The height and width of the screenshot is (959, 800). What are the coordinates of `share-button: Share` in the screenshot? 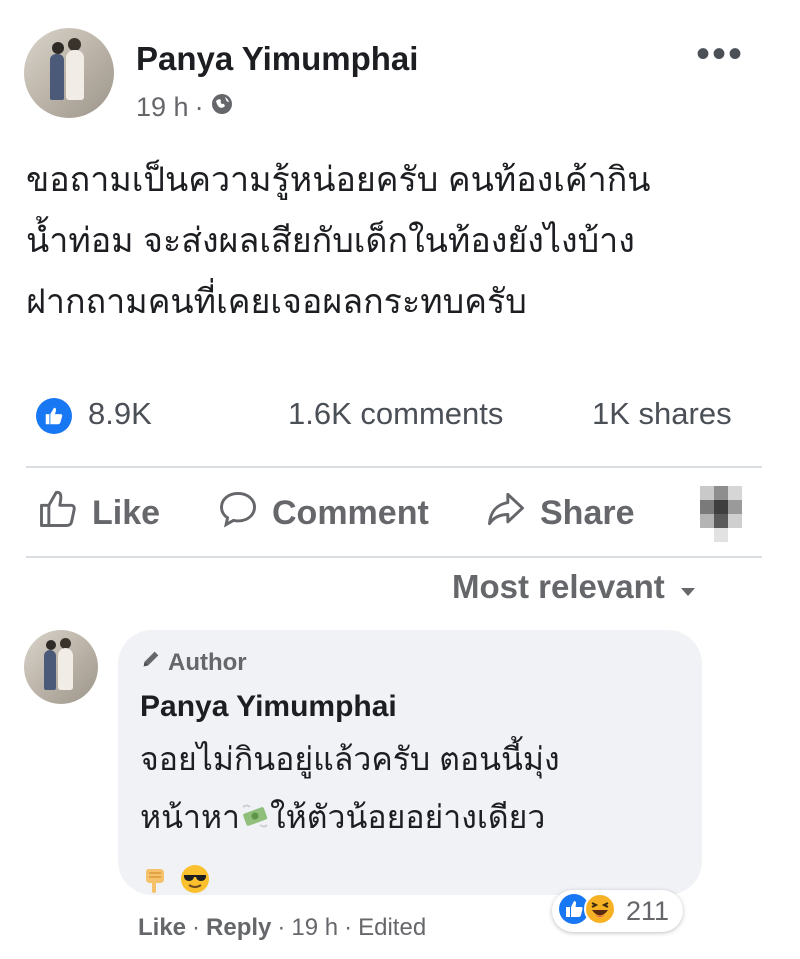 It's located at (559, 513).